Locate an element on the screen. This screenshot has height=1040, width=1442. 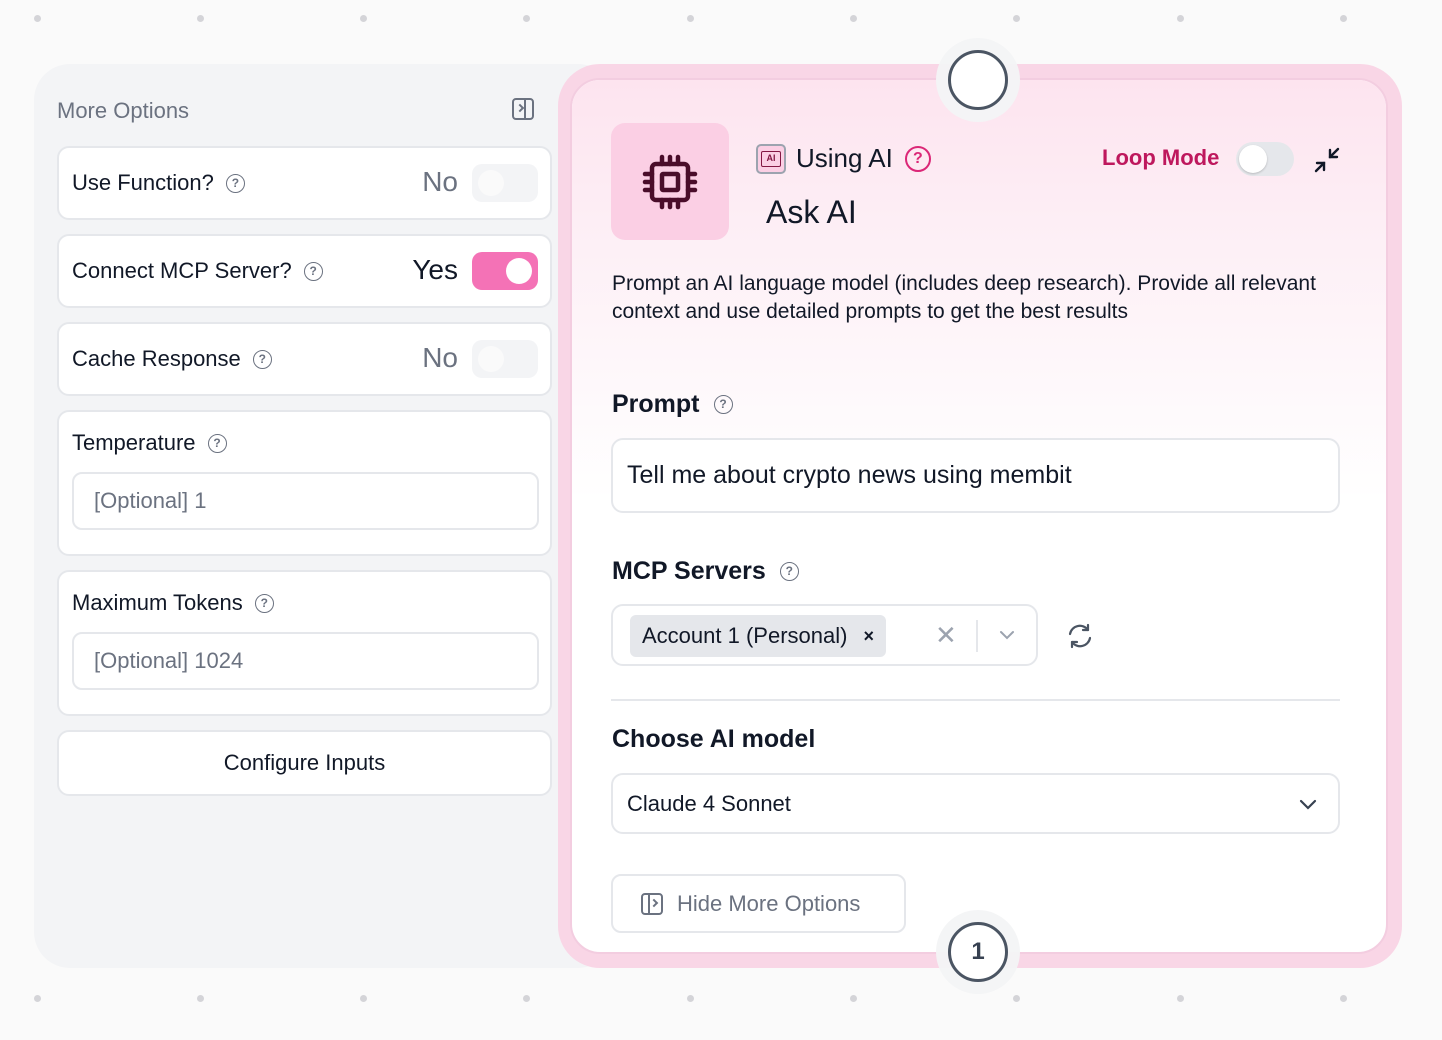
connect-mcp-label-group: Connect MCP Server? ? is located at coordinates (197, 271).